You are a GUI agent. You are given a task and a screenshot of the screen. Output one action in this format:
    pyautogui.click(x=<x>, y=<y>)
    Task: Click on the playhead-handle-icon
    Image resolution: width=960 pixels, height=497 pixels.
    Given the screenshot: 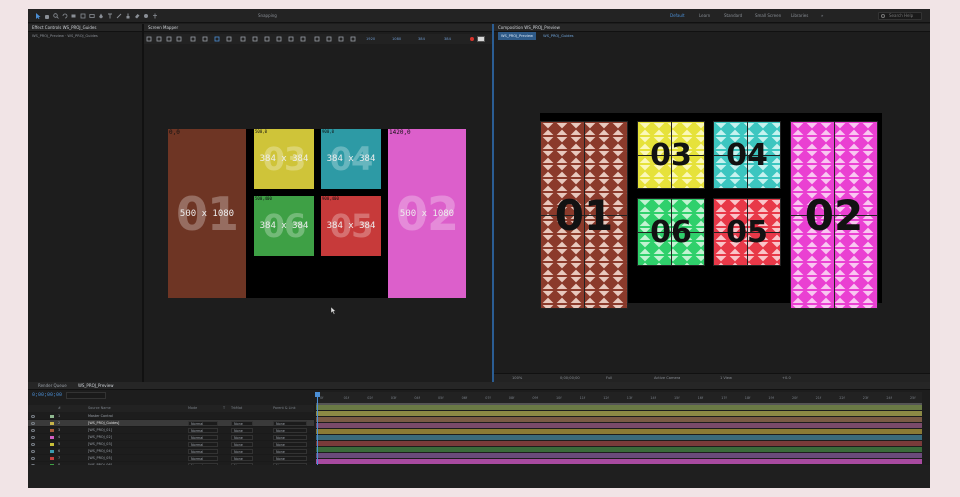 What is the action you would take?
    pyautogui.click(x=317, y=394)
    